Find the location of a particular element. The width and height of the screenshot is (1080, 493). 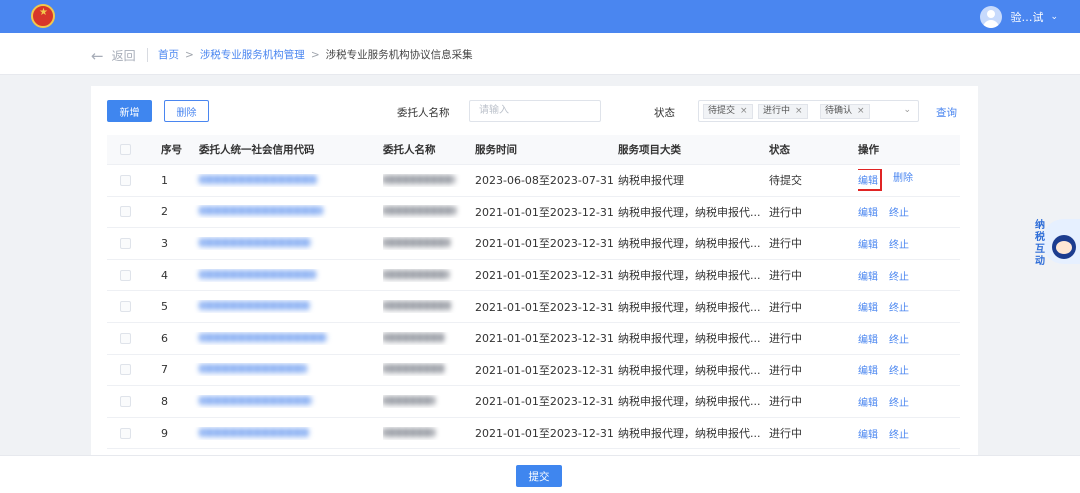

status-filter-select: 待提交 × 进行中 × 待确认 × ⌄ is located at coordinates (808, 111).